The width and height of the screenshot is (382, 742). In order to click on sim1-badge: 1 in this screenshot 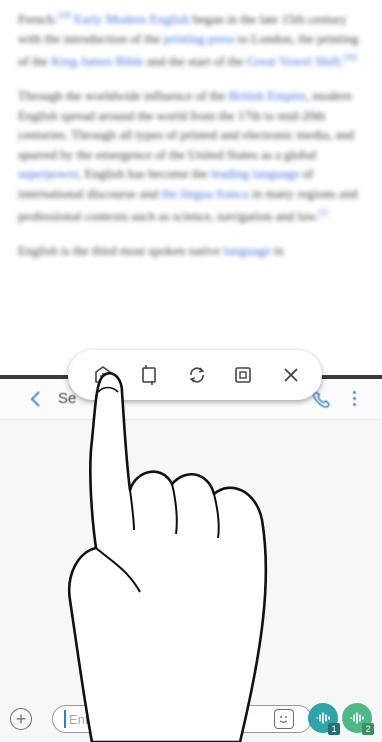, I will do `click(334, 729)`.